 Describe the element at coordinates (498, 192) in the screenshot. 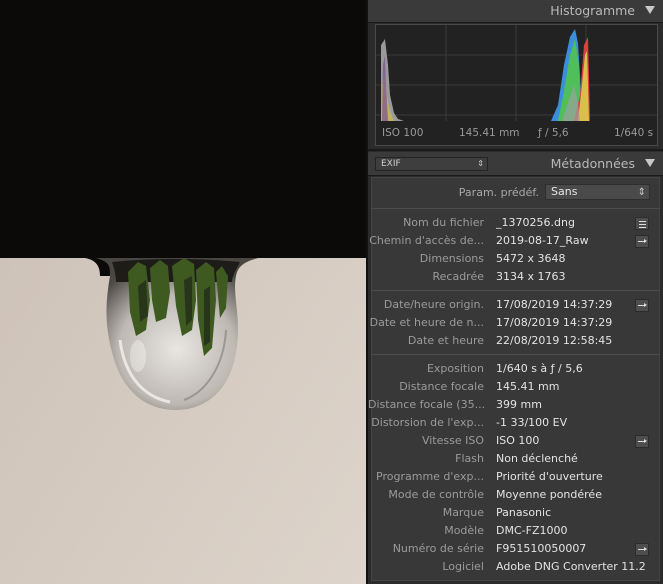

I see `preset-label: Param. prédéf.` at that location.